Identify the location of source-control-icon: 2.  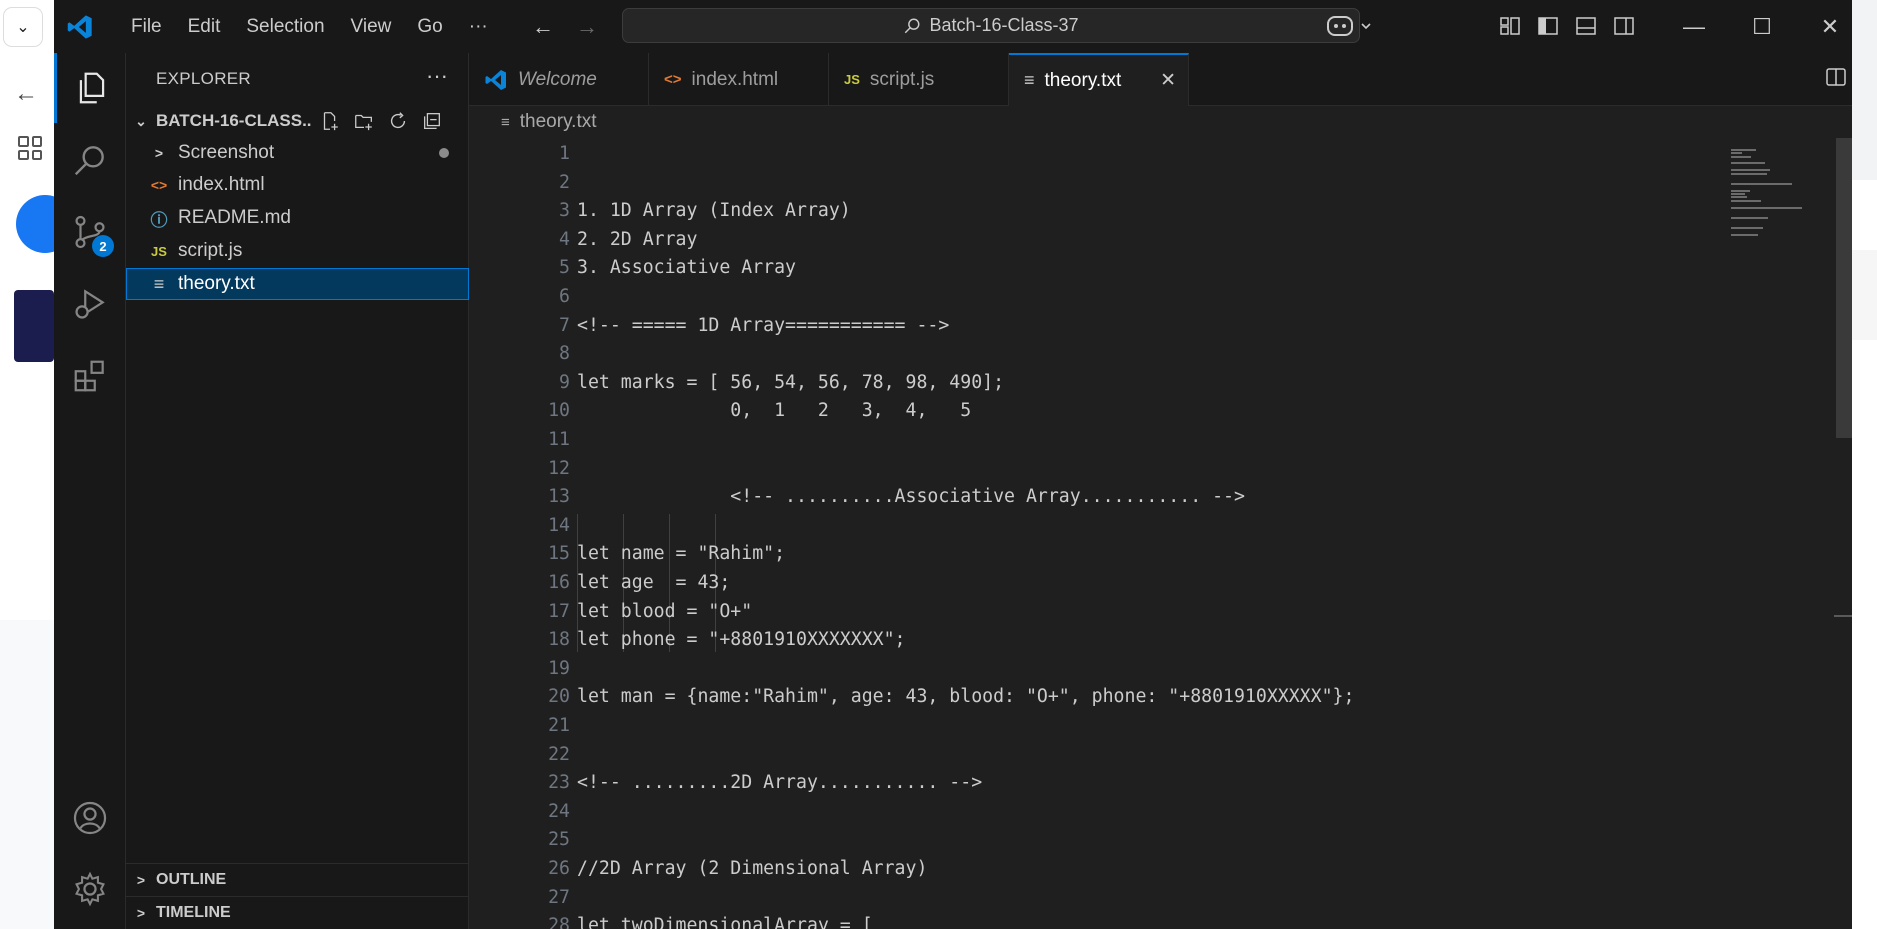
(90, 232).